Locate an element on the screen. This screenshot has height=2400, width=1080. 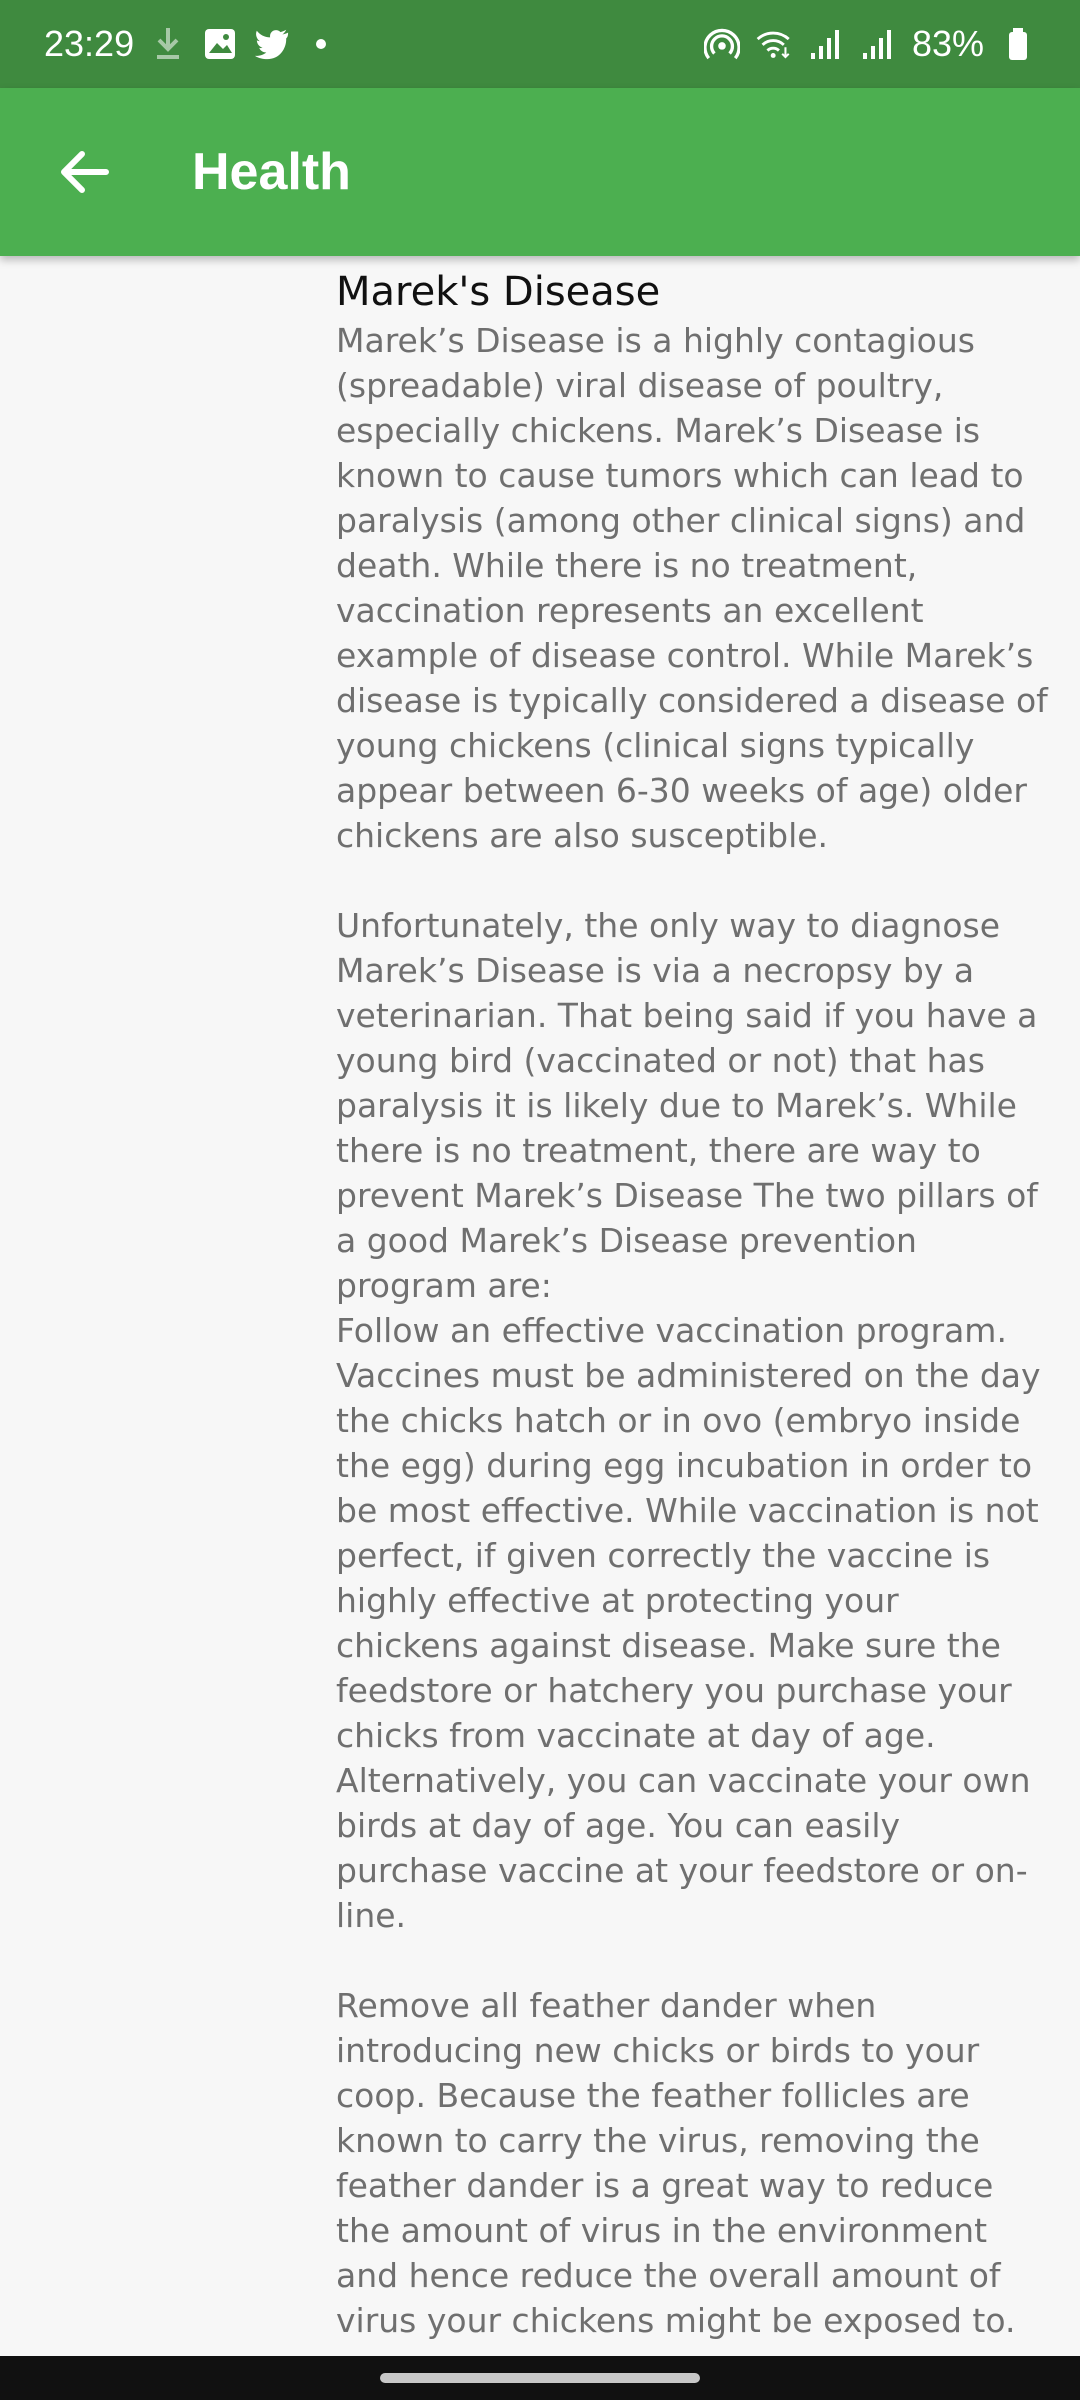
dot-icon is located at coordinates (321, 44).